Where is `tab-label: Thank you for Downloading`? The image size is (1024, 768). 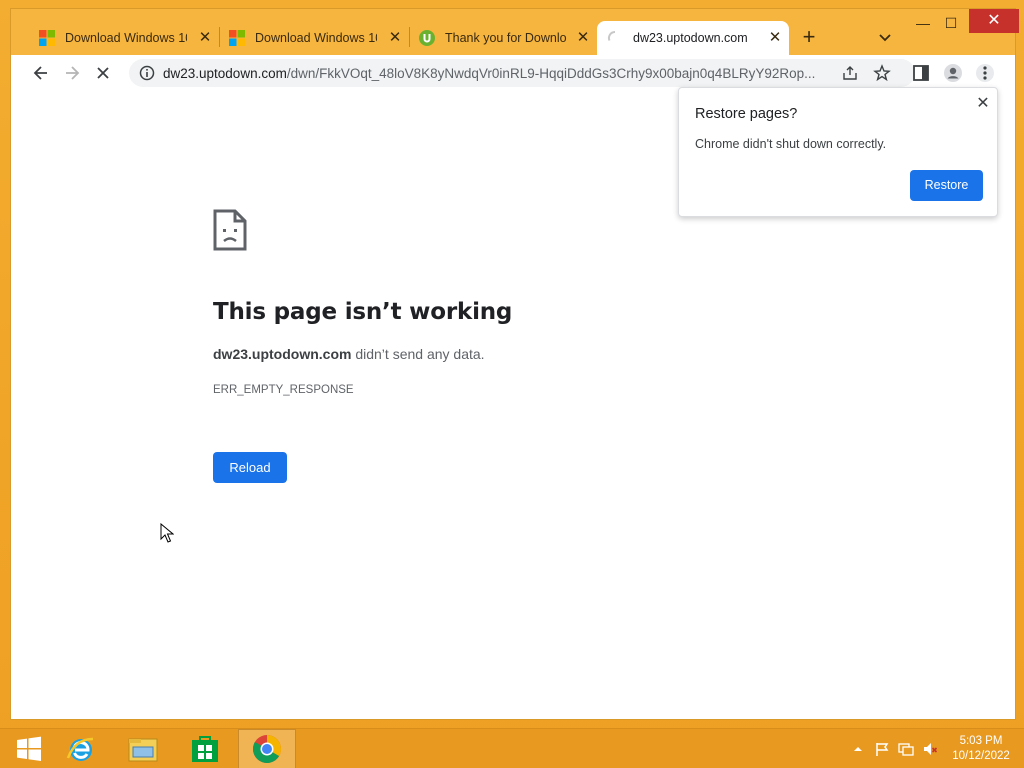
tab-label: Thank you for Downloading is located at coordinates (506, 38).